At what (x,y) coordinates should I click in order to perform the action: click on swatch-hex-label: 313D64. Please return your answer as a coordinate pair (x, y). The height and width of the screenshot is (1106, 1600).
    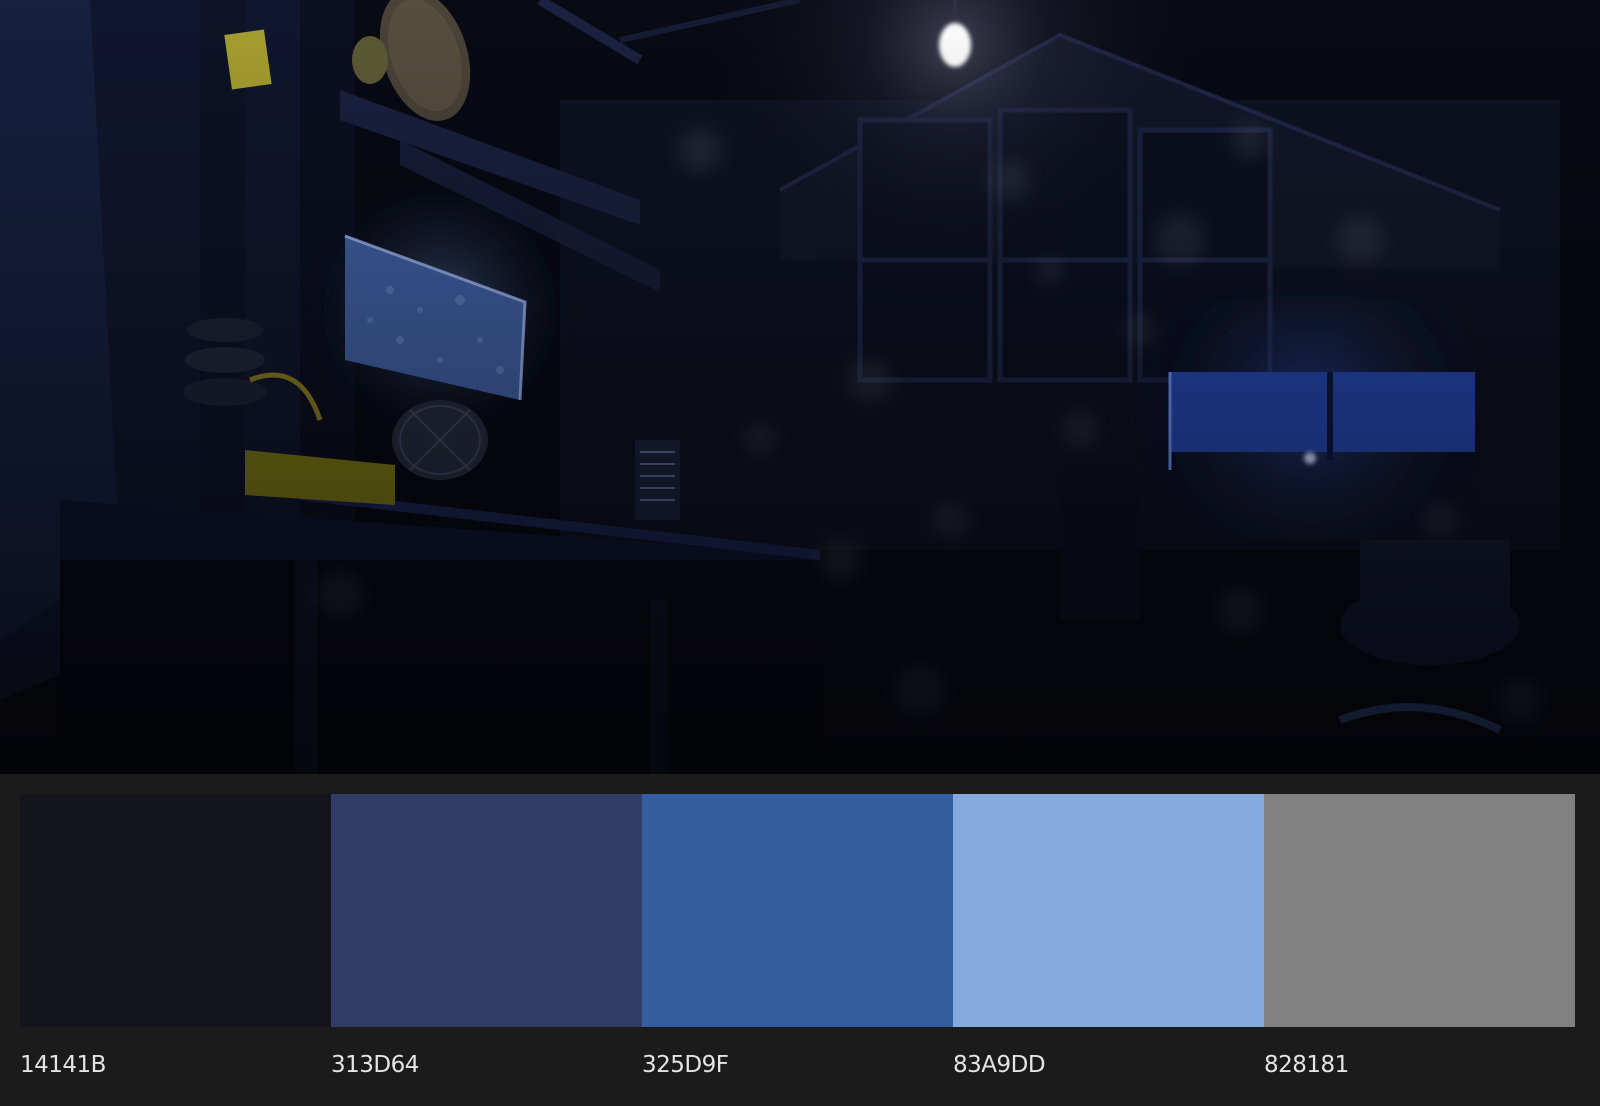
    Looking at the image, I should click on (375, 1065).